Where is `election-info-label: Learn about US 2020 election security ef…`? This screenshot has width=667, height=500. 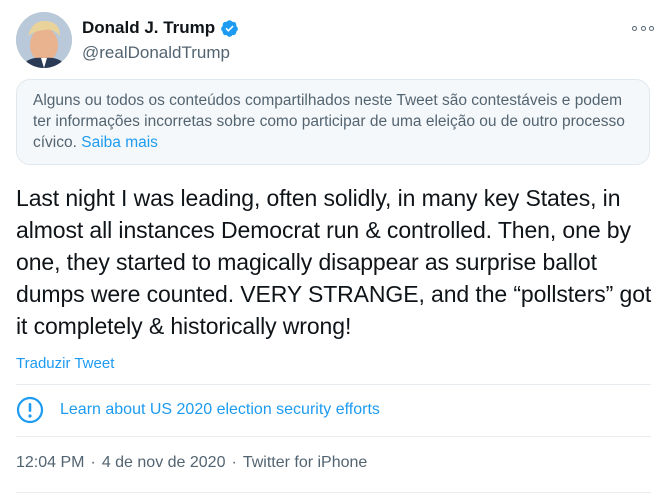
election-info-label: Learn about US 2020 election security ef… is located at coordinates (220, 409).